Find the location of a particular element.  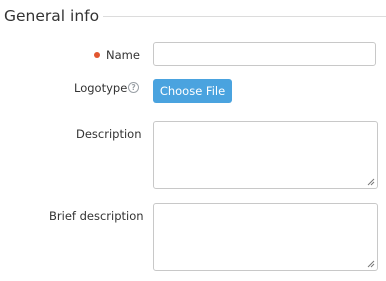

general-info-section-header: General info is located at coordinates (193, 17).